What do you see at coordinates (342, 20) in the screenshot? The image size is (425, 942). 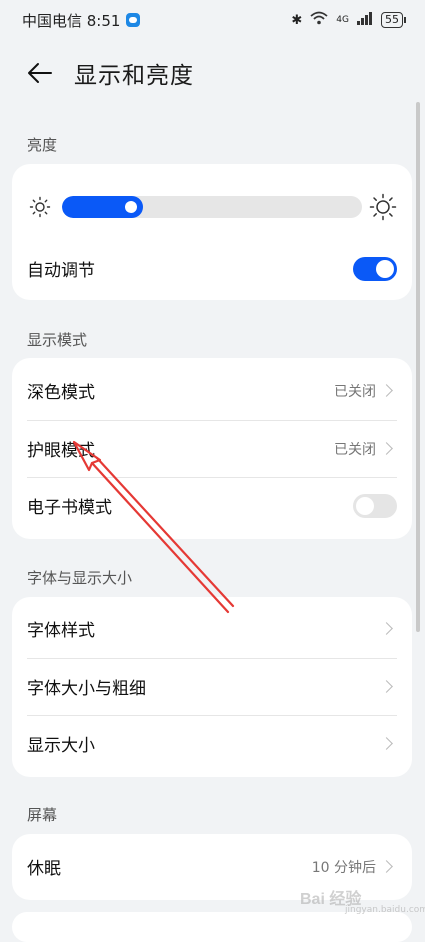 I see `network-type: 4G` at bounding box center [342, 20].